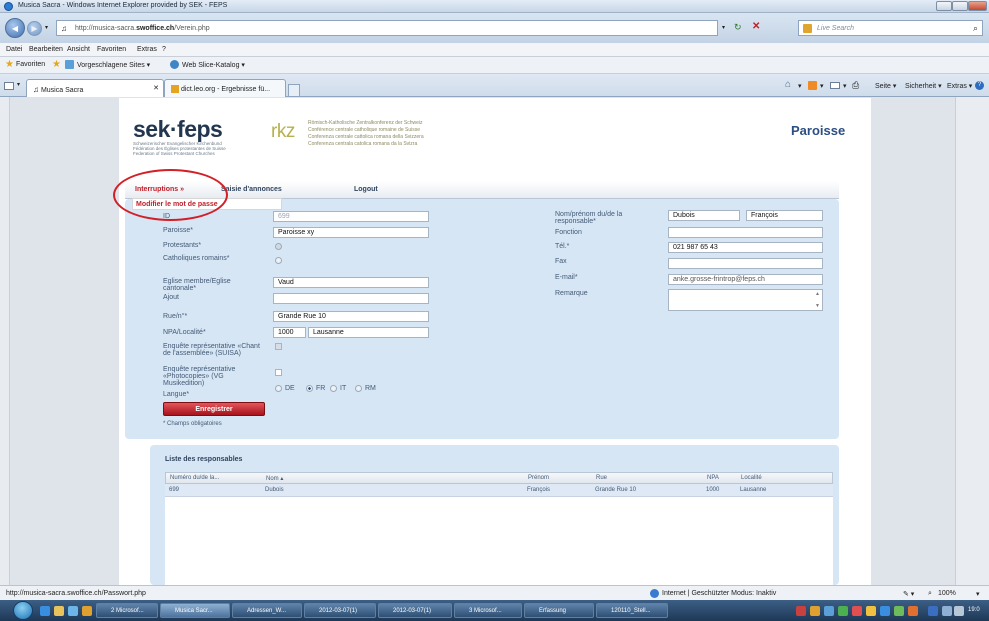 This screenshot has width=989, height=621. I want to click on radio-lang-it, so click(333, 388).